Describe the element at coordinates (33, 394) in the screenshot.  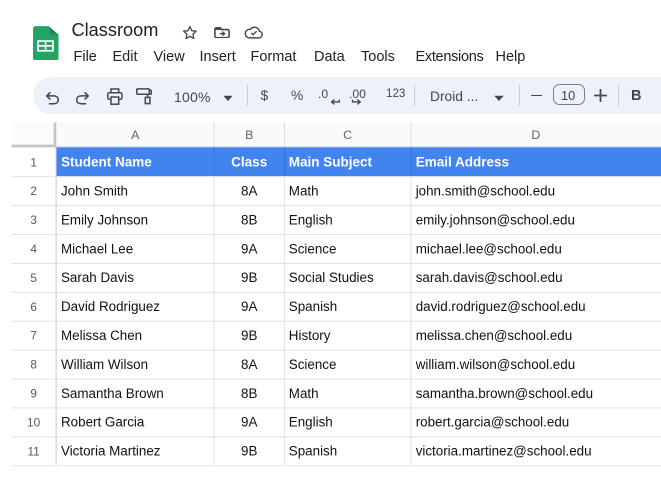
I see `svg-text: 9` at that location.